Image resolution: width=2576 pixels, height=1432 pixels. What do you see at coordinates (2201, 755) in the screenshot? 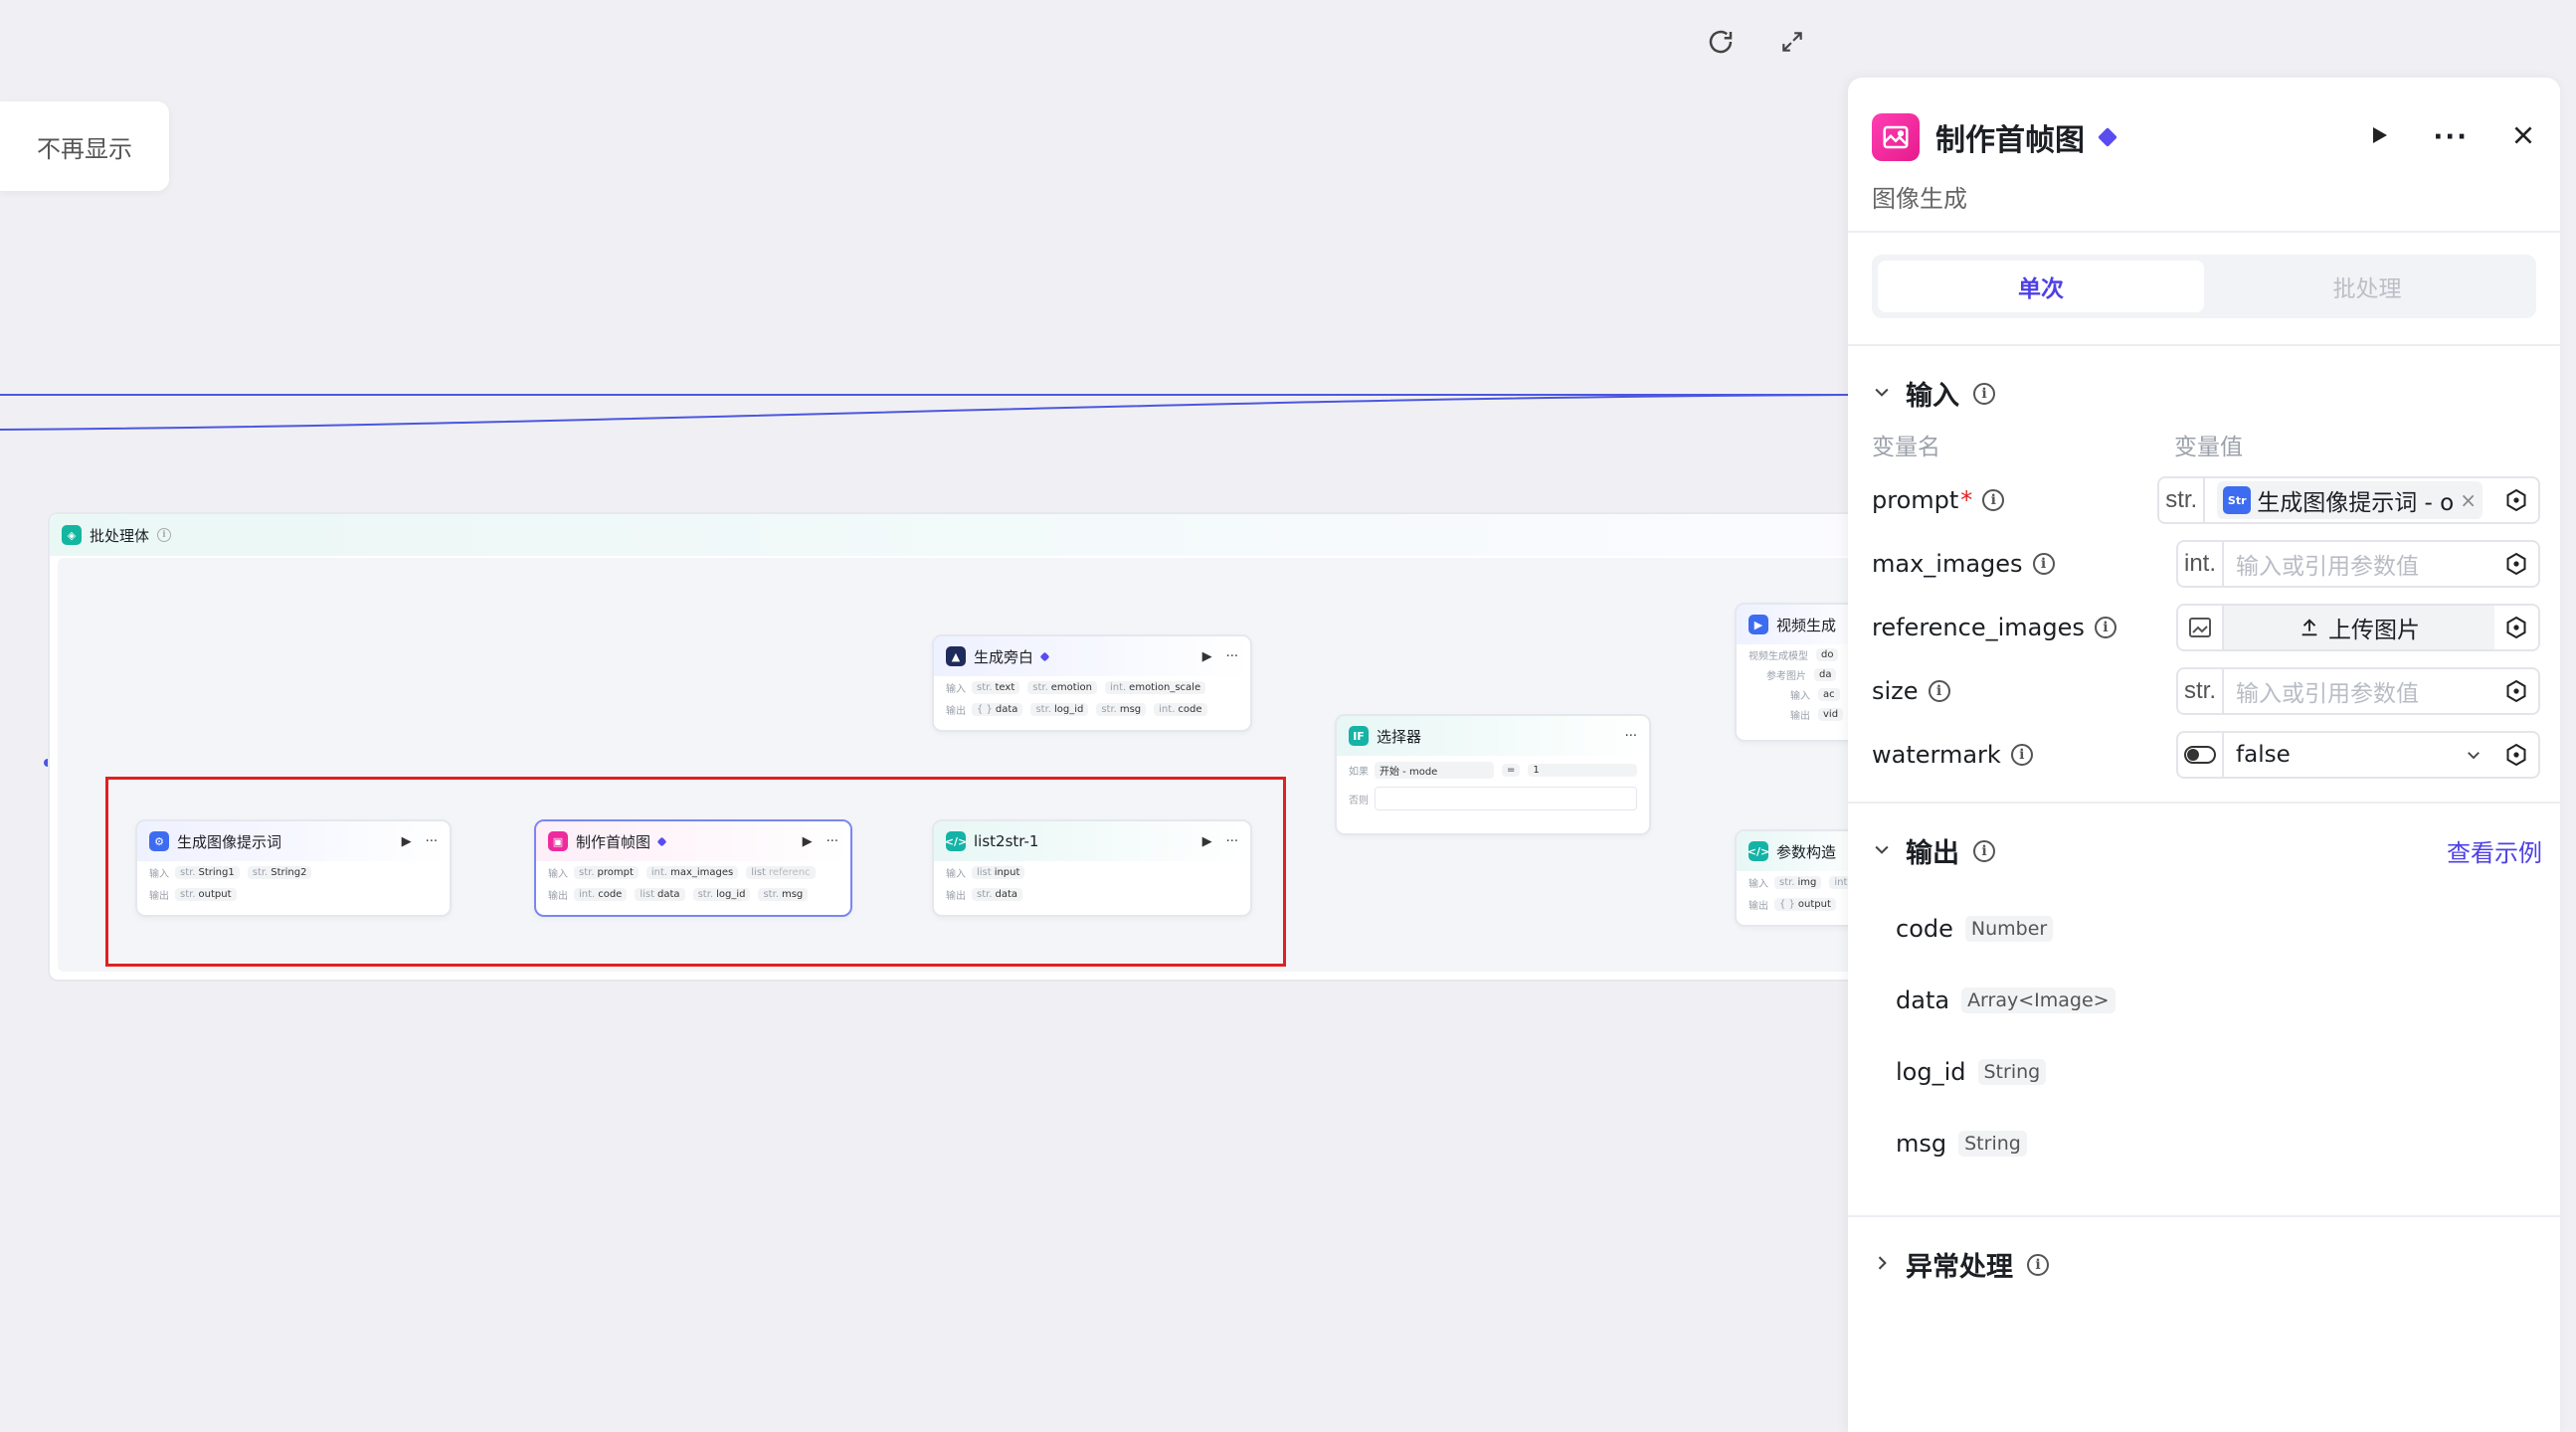
I see `toggle-icon` at bounding box center [2201, 755].